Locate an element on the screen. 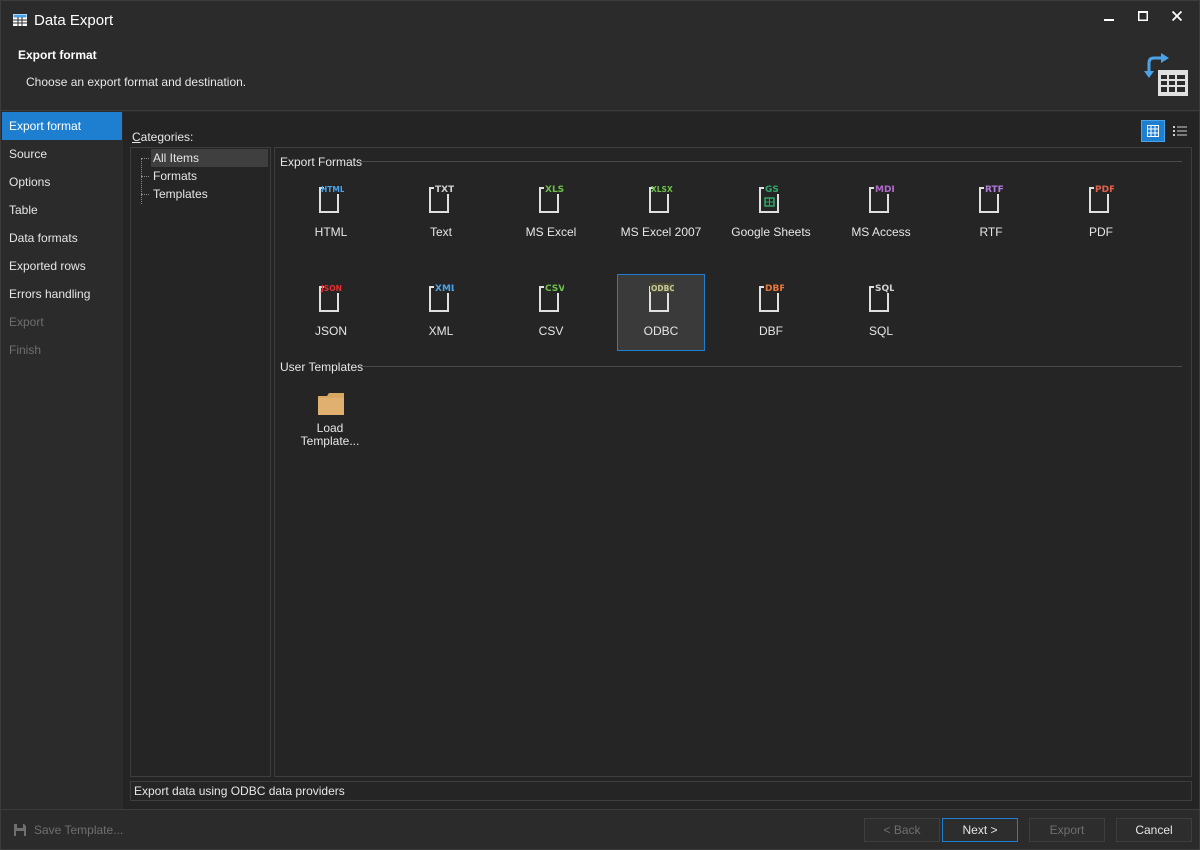 This screenshot has width=1200, height=850. category-all-items: All Items is located at coordinates (209, 158).